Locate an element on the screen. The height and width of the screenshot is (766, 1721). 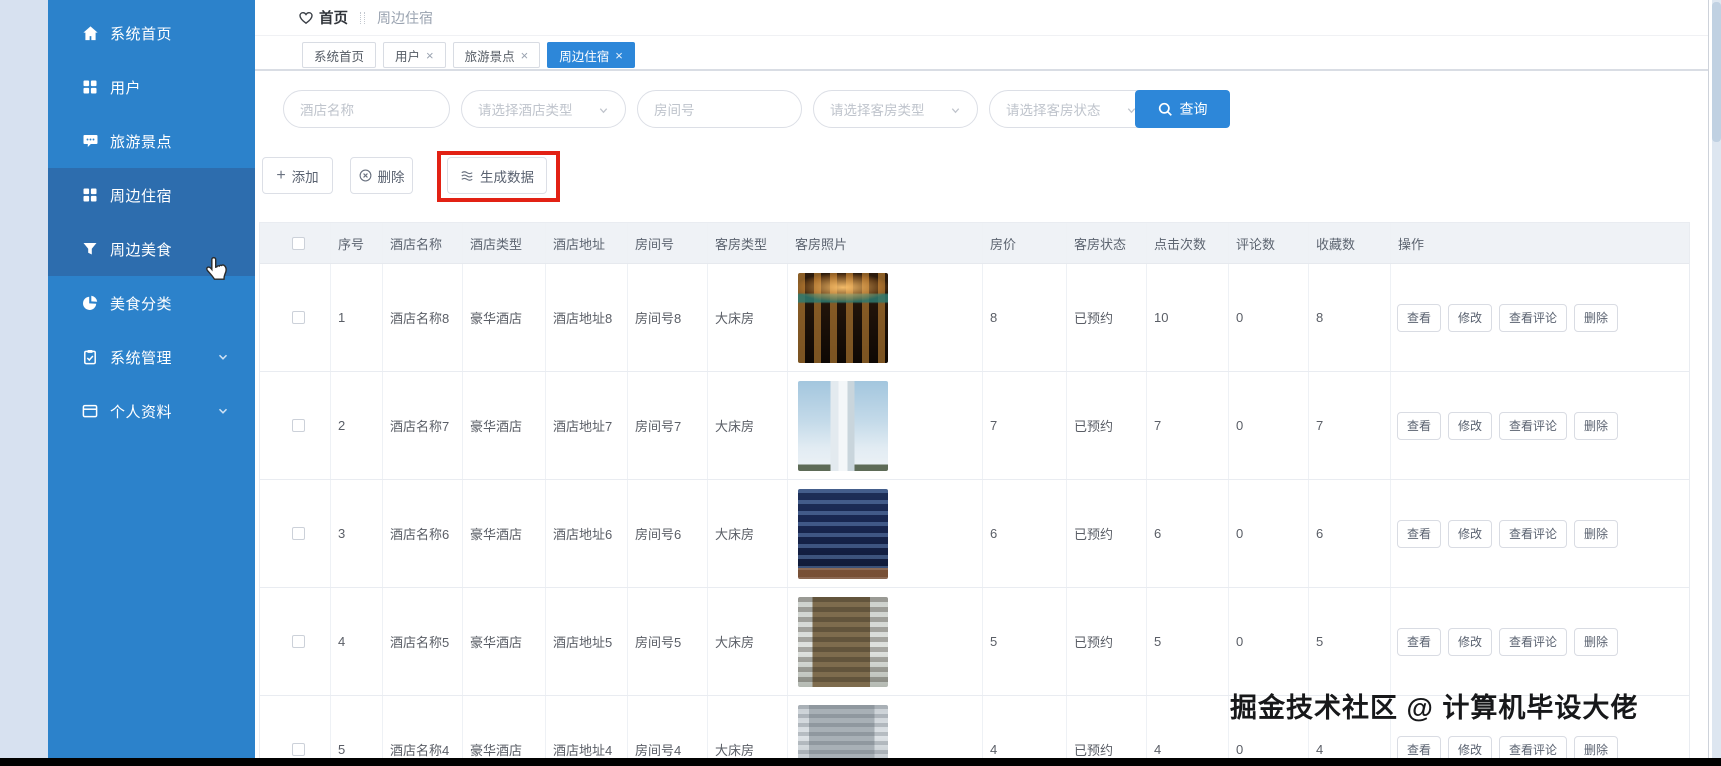
cell-favs: 8 is located at coordinates (1350, 317).